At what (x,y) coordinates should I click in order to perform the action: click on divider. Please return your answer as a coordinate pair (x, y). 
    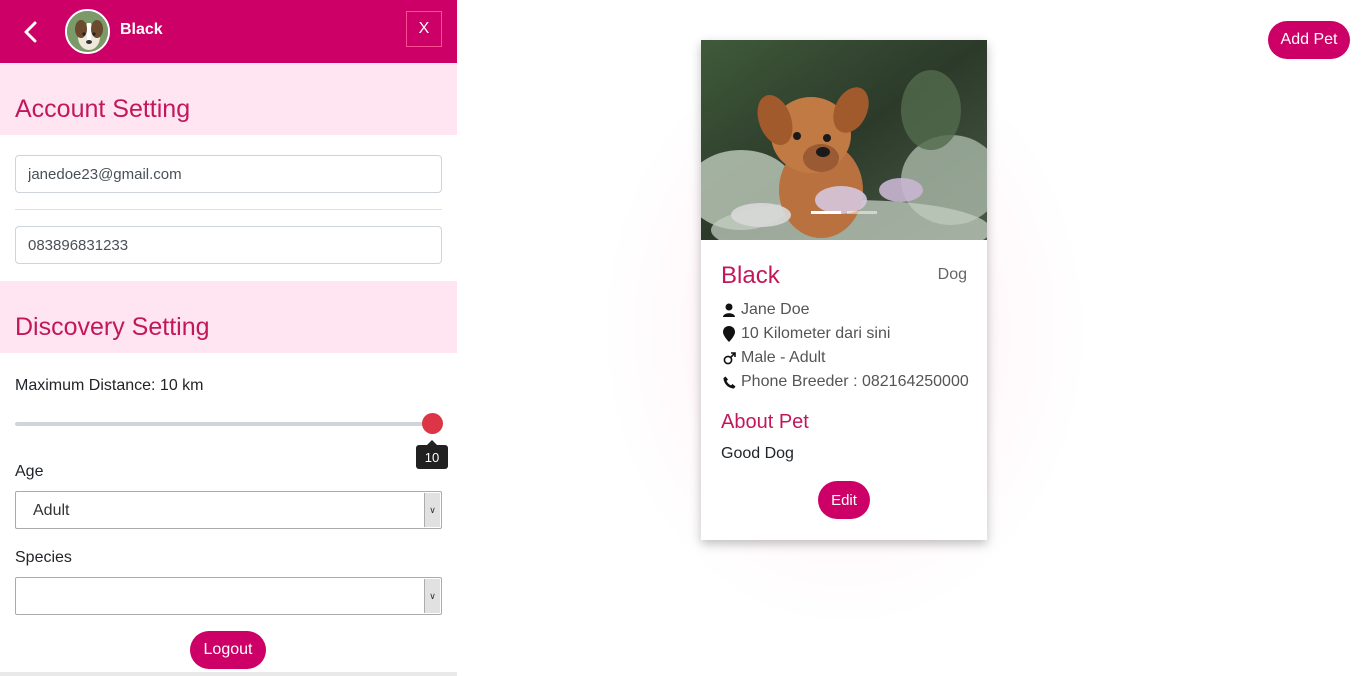
    Looking at the image, I should click on (228, 209).